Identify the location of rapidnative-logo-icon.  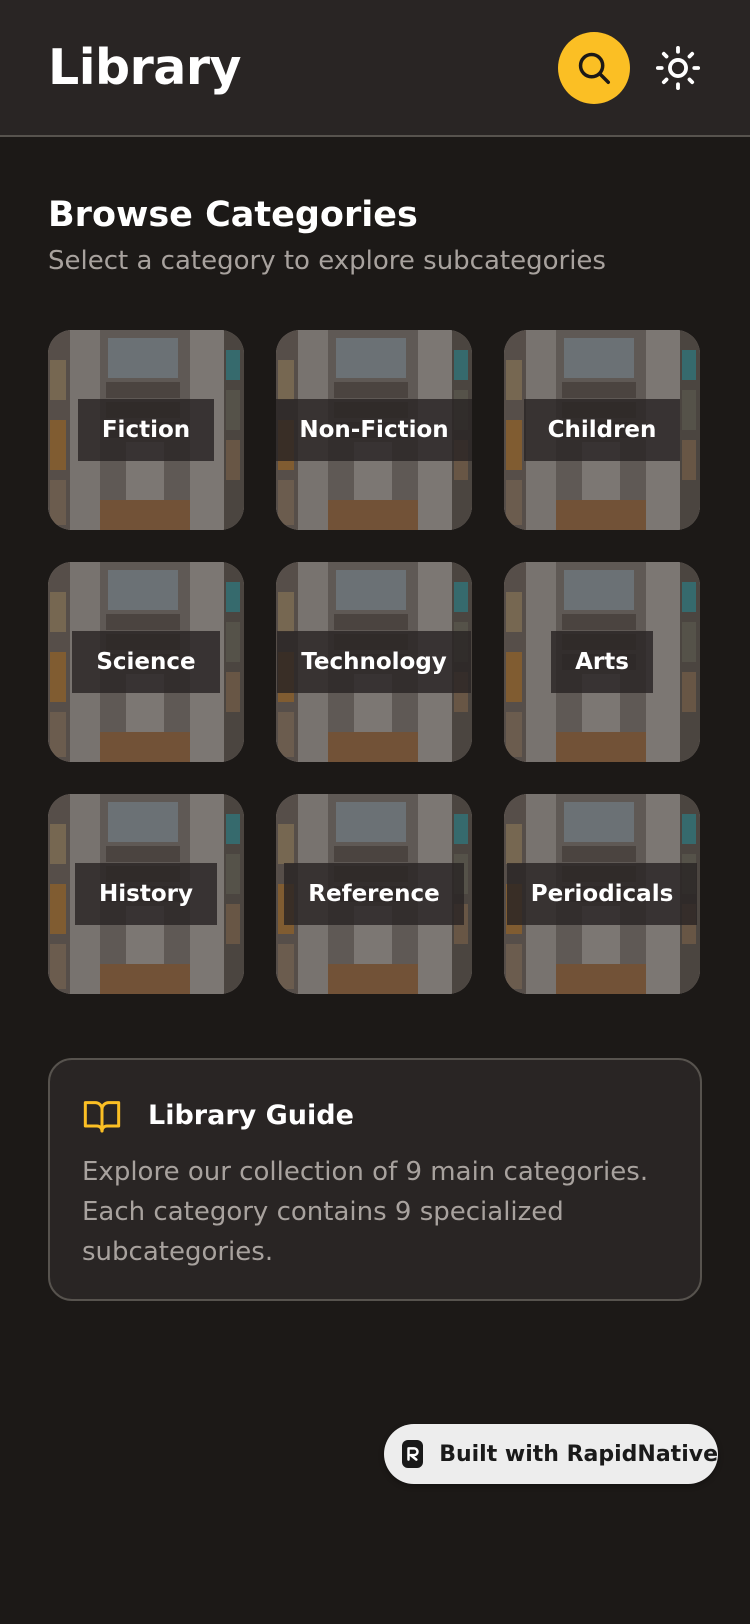
(413, 1454).